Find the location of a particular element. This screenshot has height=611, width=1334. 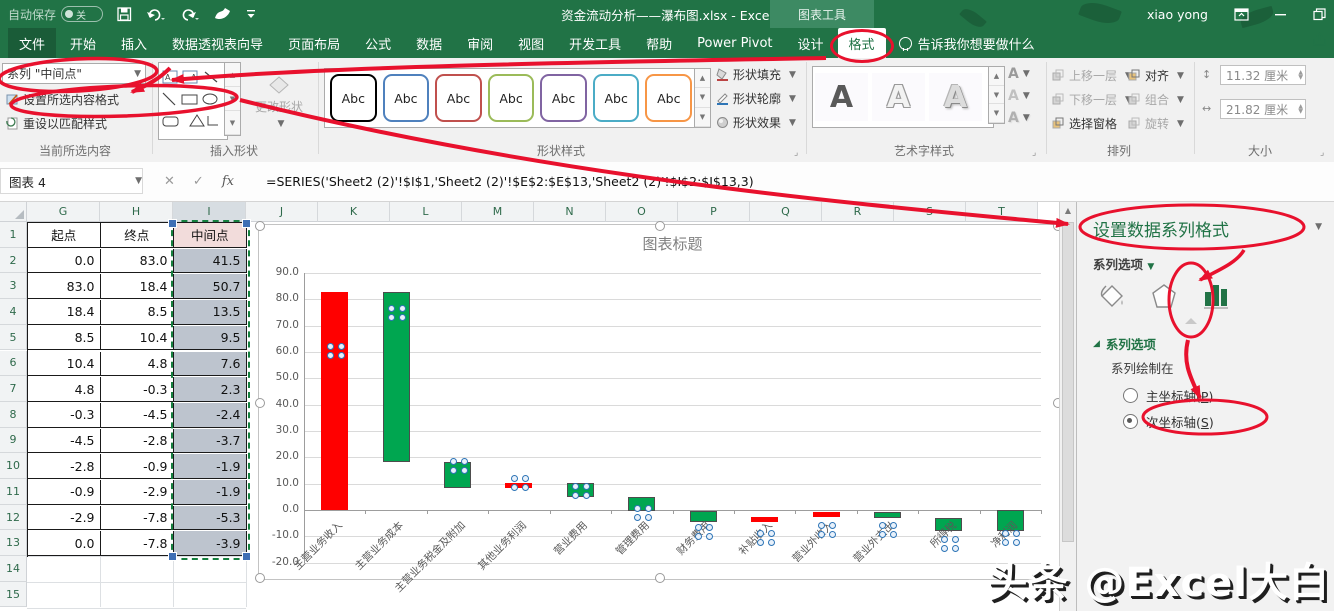

arrange-对齐: 对齐 ▼ is located at coordinates (1156, 75).